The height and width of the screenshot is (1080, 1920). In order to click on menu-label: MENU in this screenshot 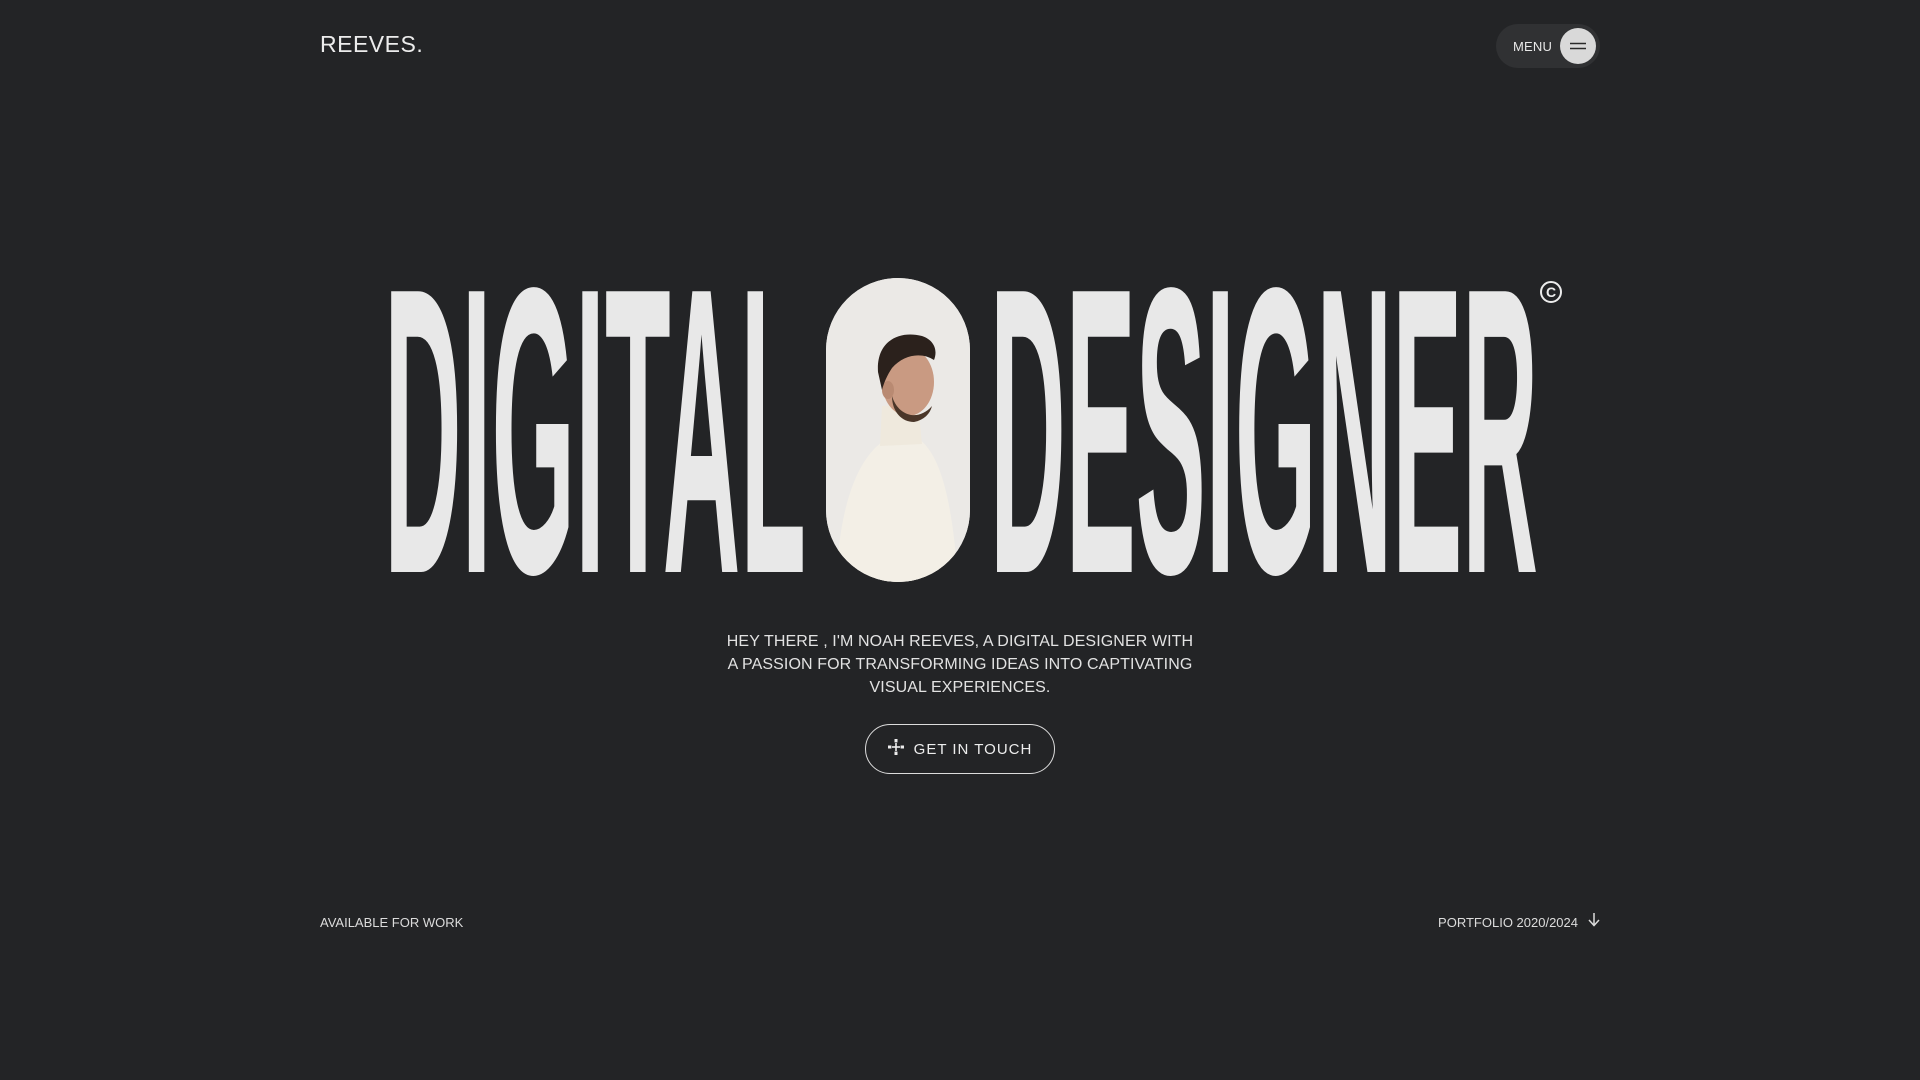, I will do `click(1533, 46)`.